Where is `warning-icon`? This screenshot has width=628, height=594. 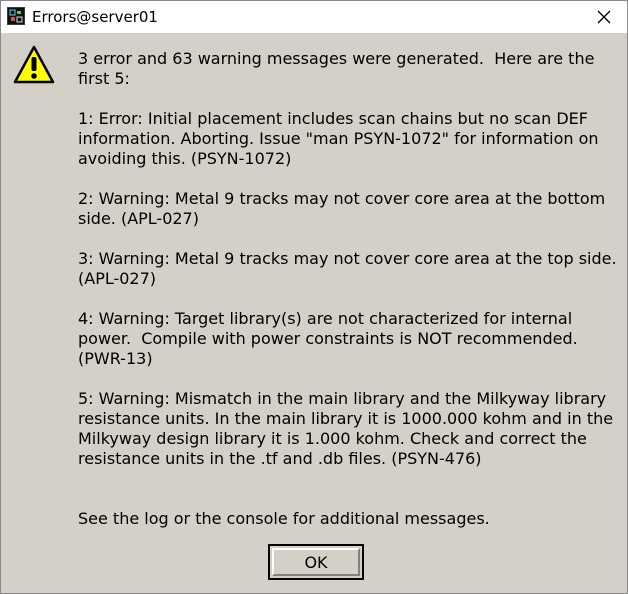
warning-icon is located at coordinates (34, 65).